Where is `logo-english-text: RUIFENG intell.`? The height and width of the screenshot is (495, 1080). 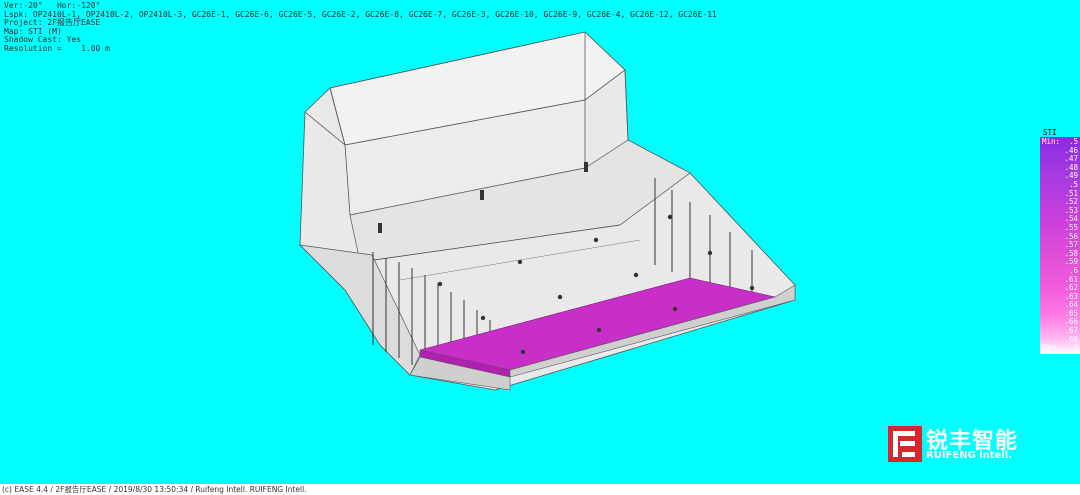 logo-english-text: RUIFENG intell. is located at coordinates (969, 455).